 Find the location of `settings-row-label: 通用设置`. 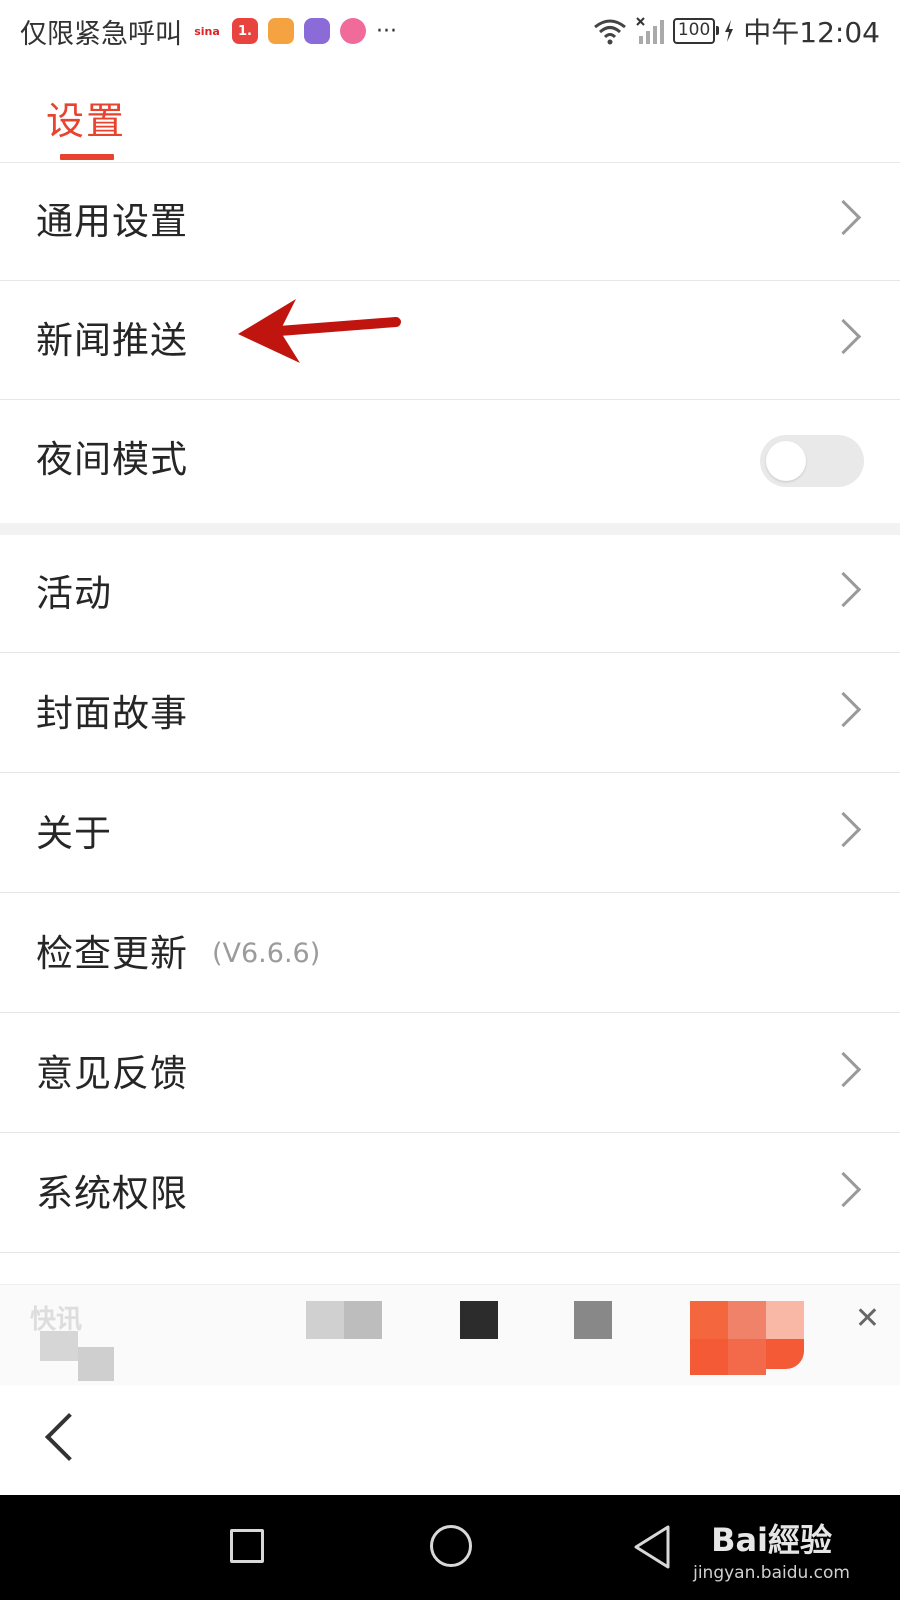

settings-row-label: 通用设置 is located at coordinates (112, 221).